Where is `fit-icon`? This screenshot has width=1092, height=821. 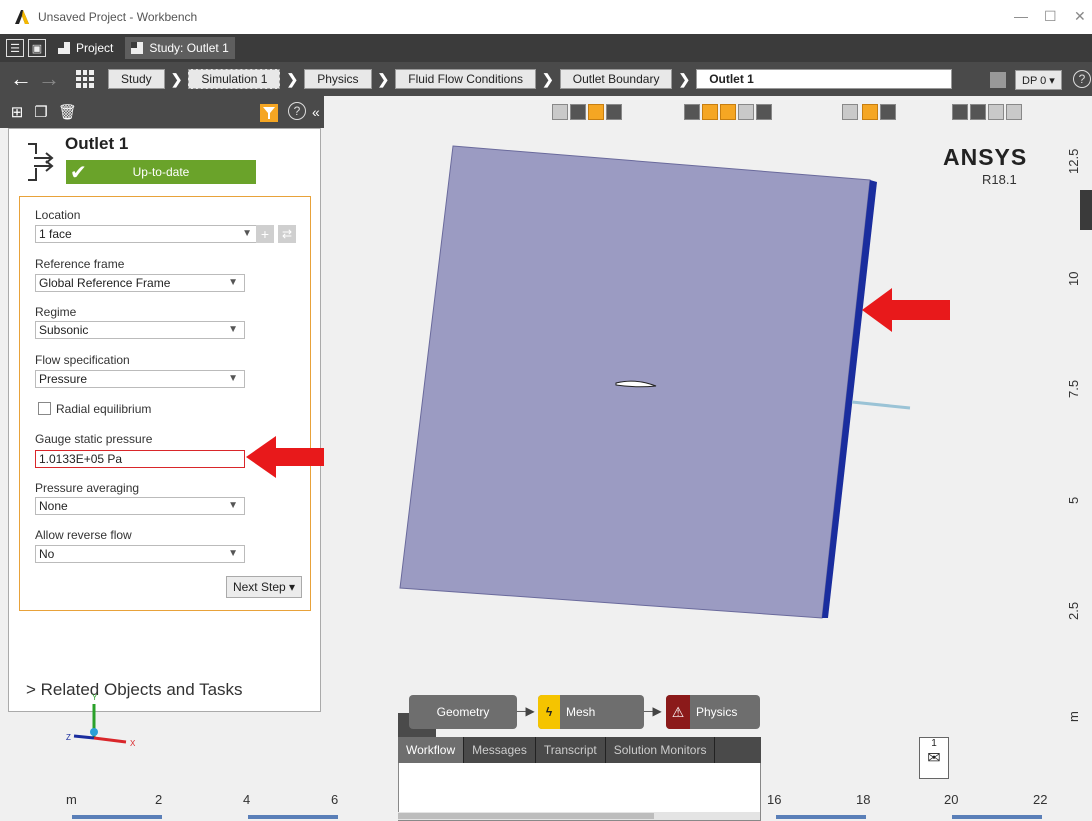
fit-icon is located at coordinates (850, 112).